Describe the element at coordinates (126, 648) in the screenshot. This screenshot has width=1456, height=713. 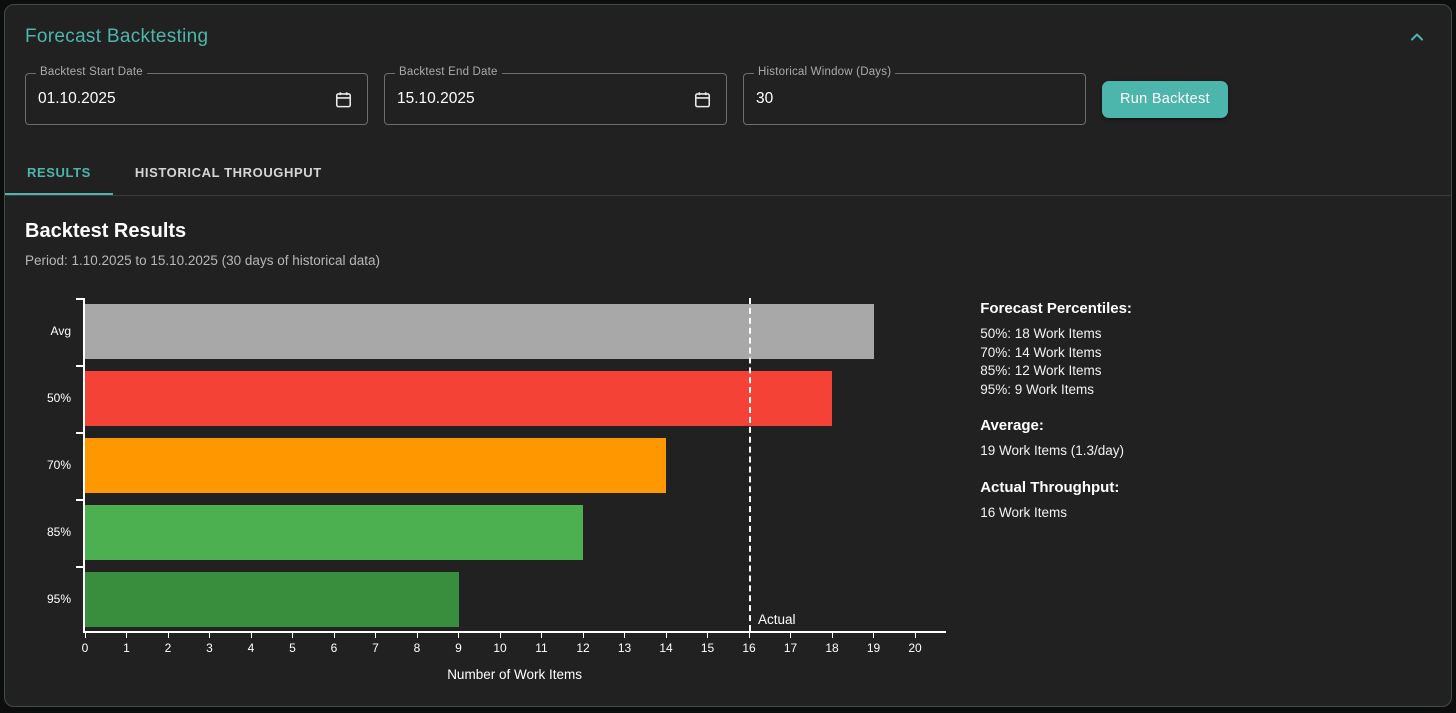
I see `x-axis-tick-label: 1` at that location.